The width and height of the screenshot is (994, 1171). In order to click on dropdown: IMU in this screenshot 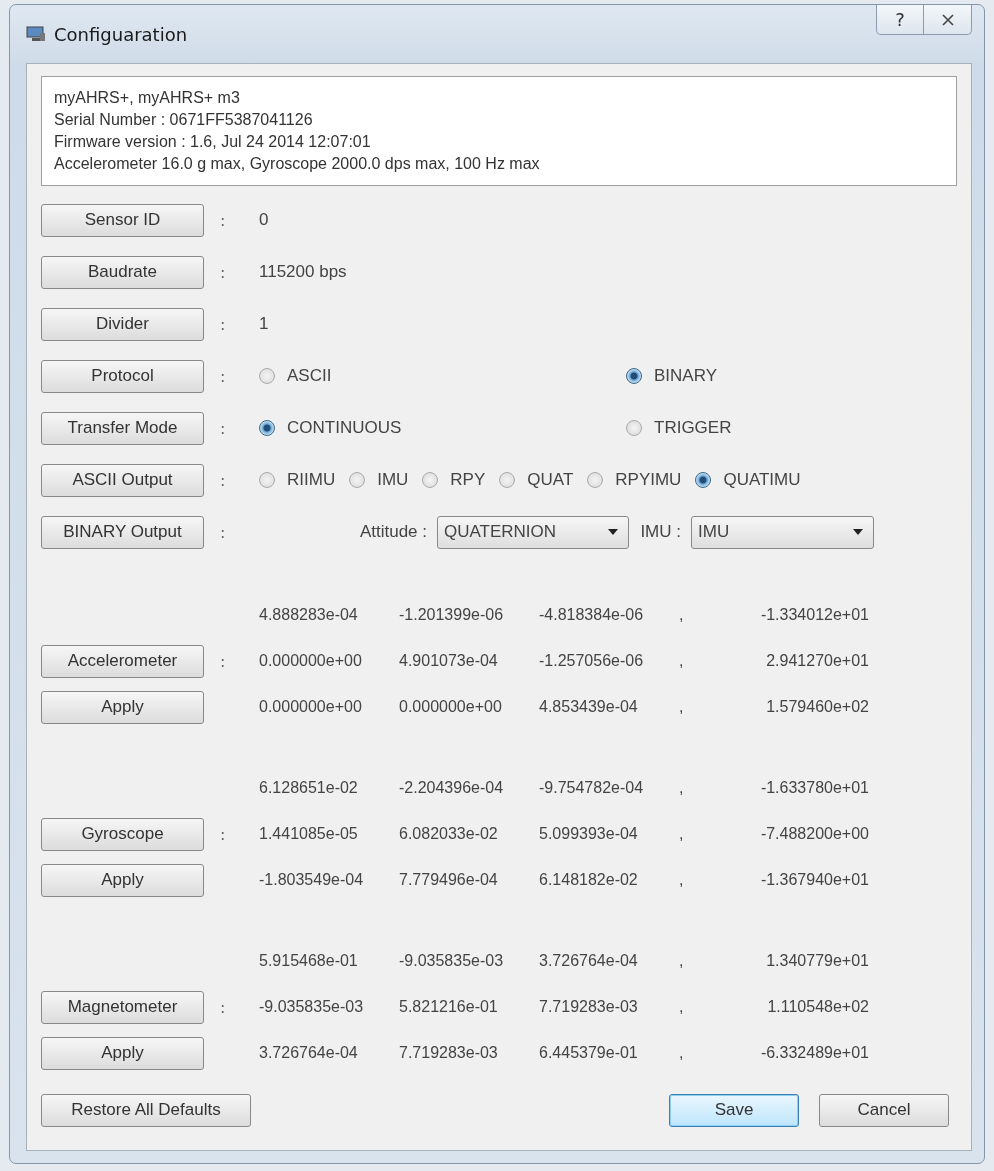, I will do `click(782, 532)`.